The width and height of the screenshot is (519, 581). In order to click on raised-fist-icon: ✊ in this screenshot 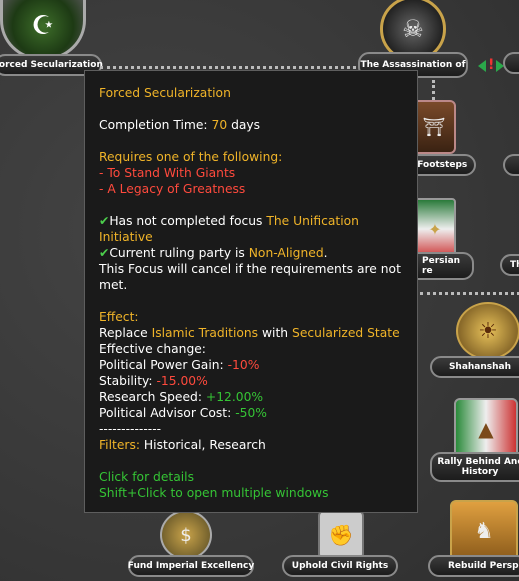, I will do `click(341, 535)`.